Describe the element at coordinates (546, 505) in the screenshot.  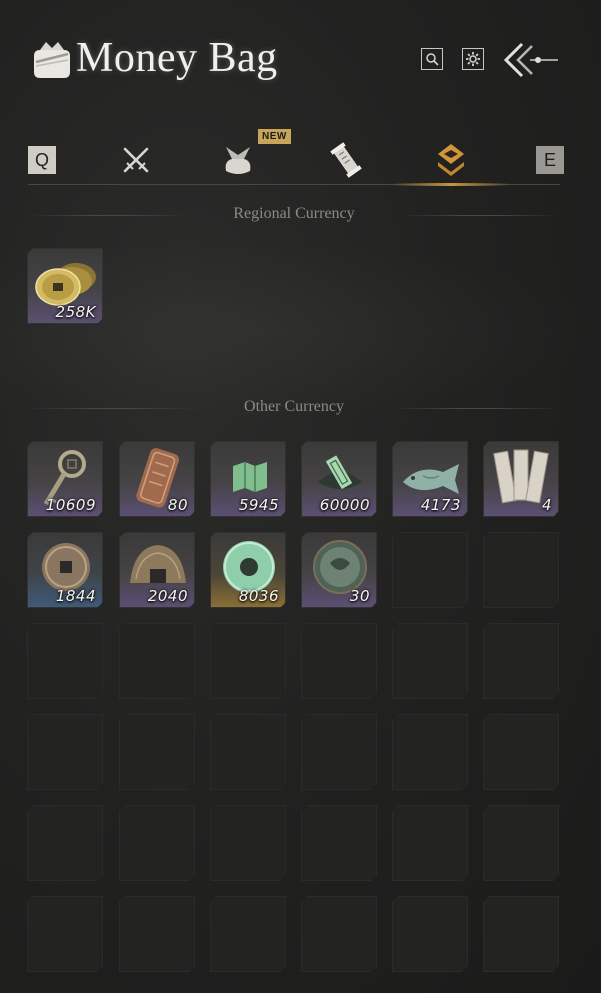
I see `item-count: 4` at that location.